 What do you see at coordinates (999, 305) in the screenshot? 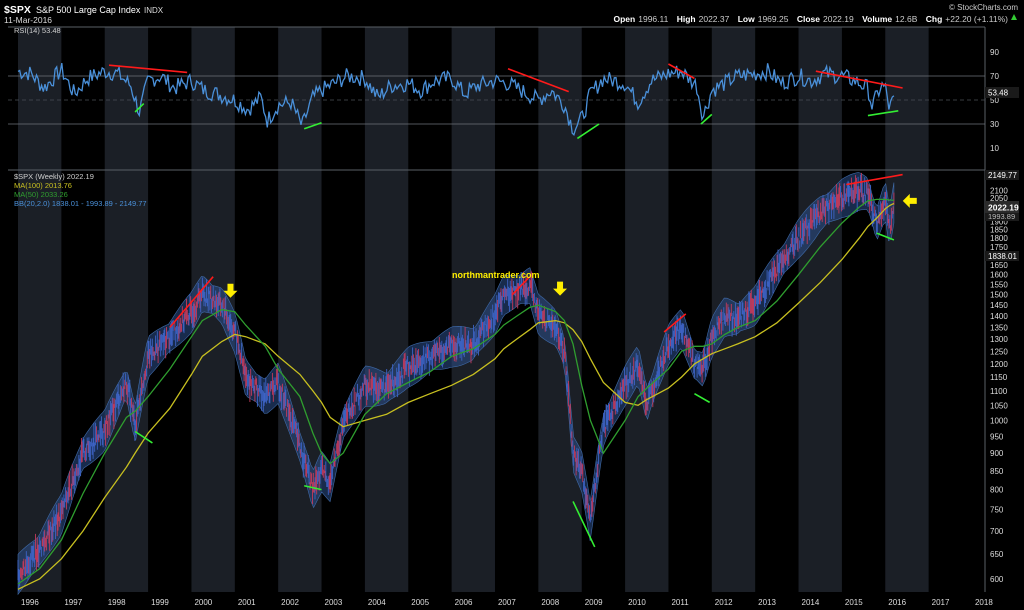
I see `price-tick-label: 1450` at bounding box center [999, 305].